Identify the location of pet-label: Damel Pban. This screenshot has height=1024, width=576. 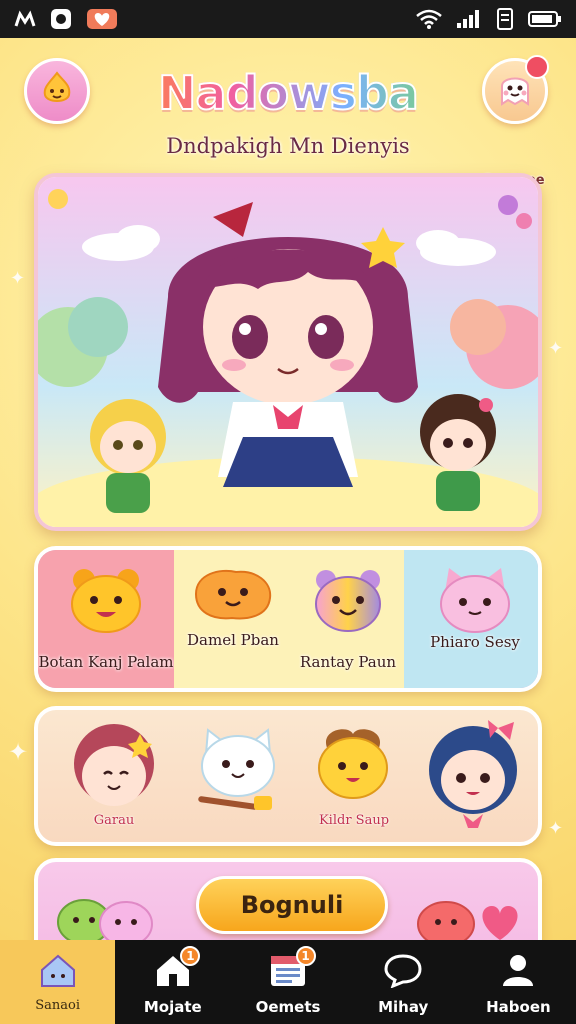
(233, 640).